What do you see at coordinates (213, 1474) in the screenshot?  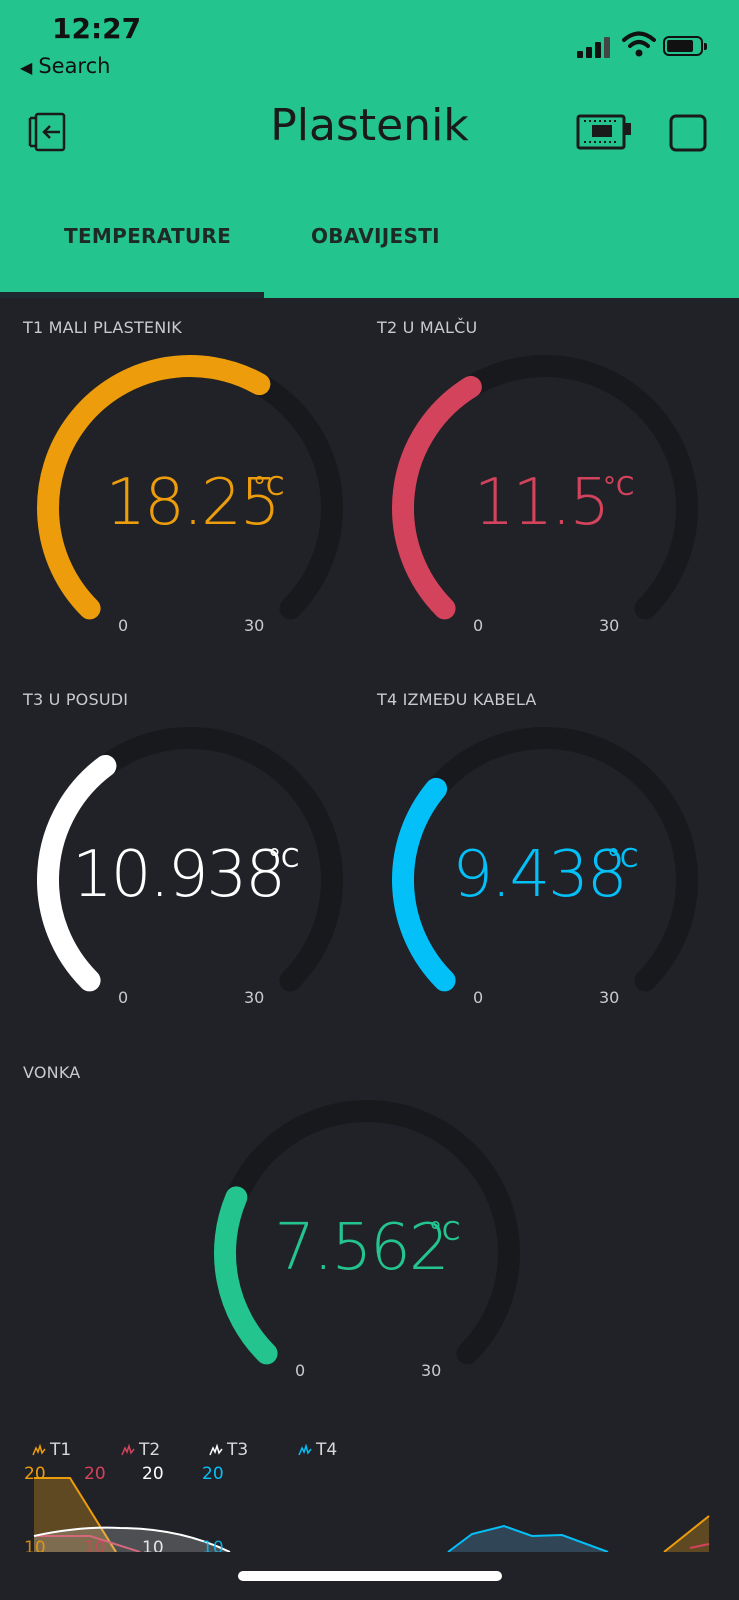 I see `chart-ytop-t4: 20` at bounding box center [213, 1474].